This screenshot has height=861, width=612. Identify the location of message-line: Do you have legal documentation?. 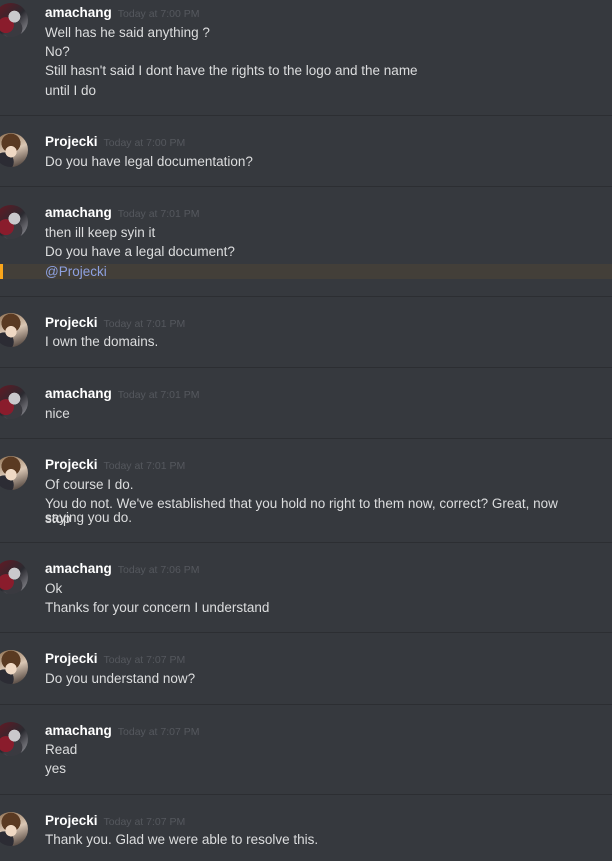
(149, 161).